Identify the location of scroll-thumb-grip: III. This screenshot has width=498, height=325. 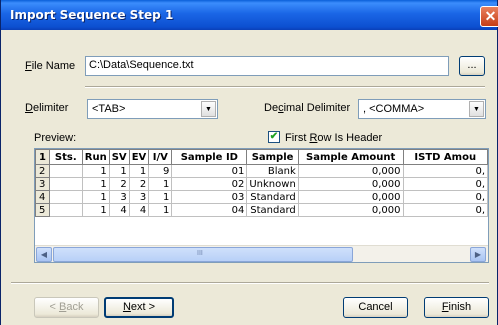
(200, 253).